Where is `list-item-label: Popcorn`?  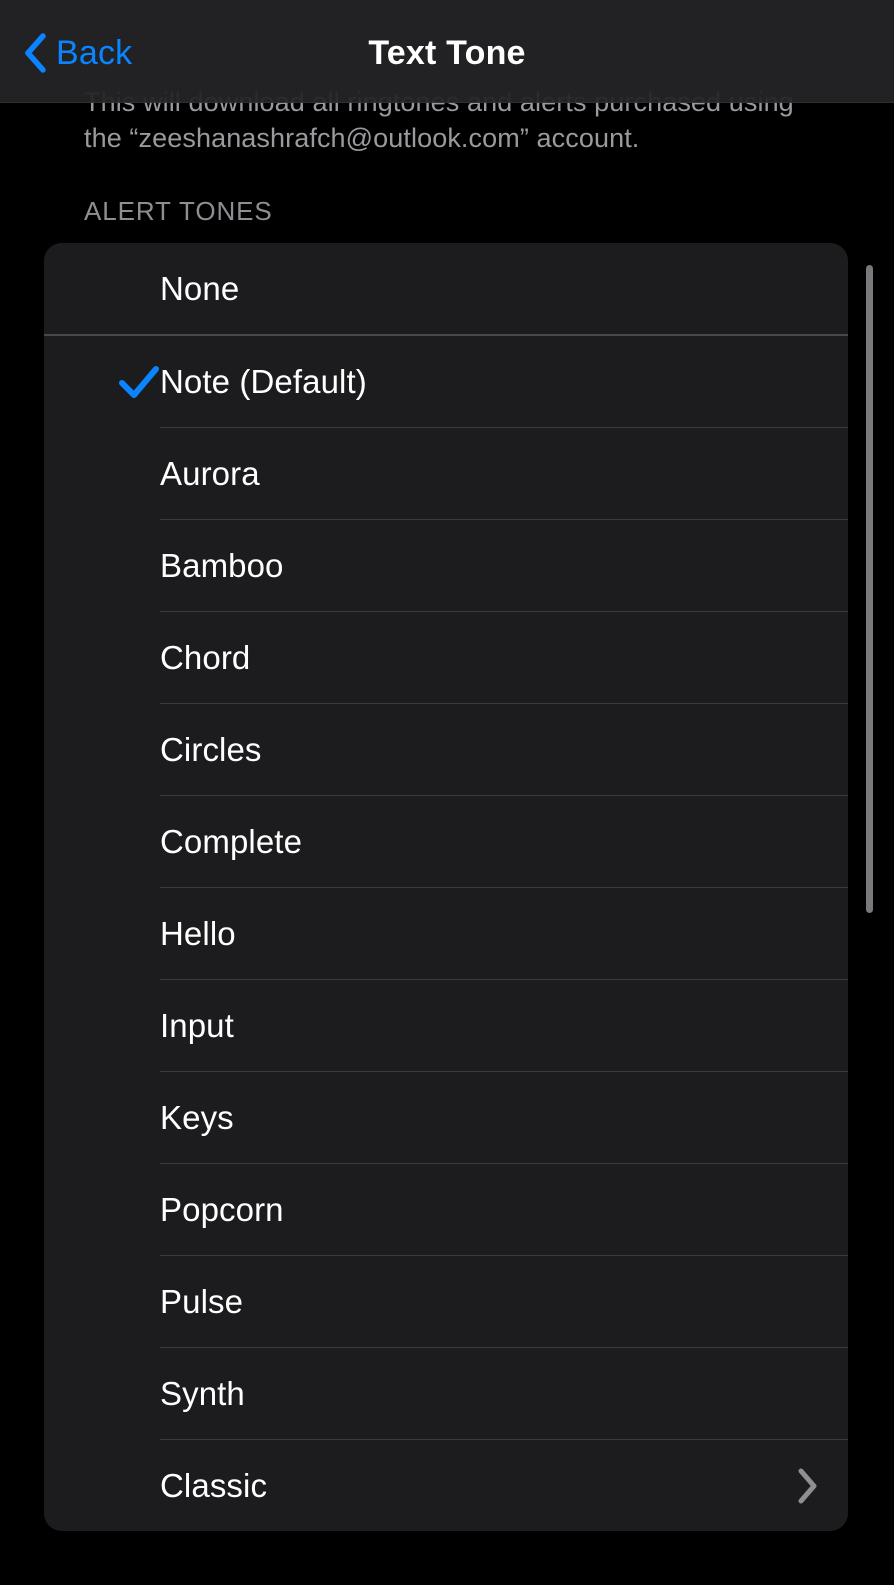 list-item-label: Popcorn is located at coordinates (222, 1209).